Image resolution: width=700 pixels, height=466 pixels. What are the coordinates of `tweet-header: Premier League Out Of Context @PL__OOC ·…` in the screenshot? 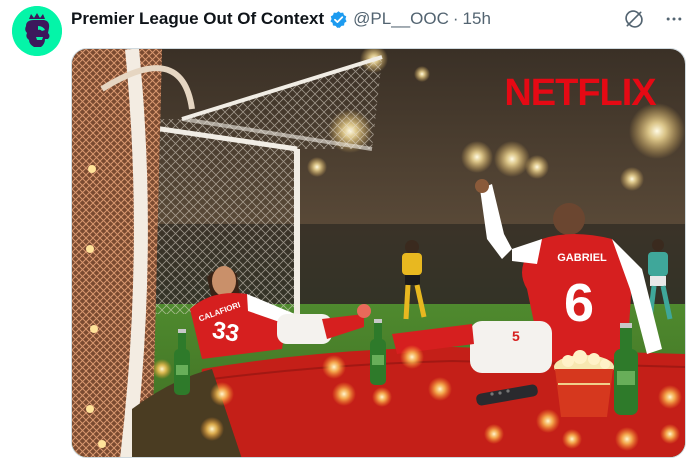 It's located at (378, 19).